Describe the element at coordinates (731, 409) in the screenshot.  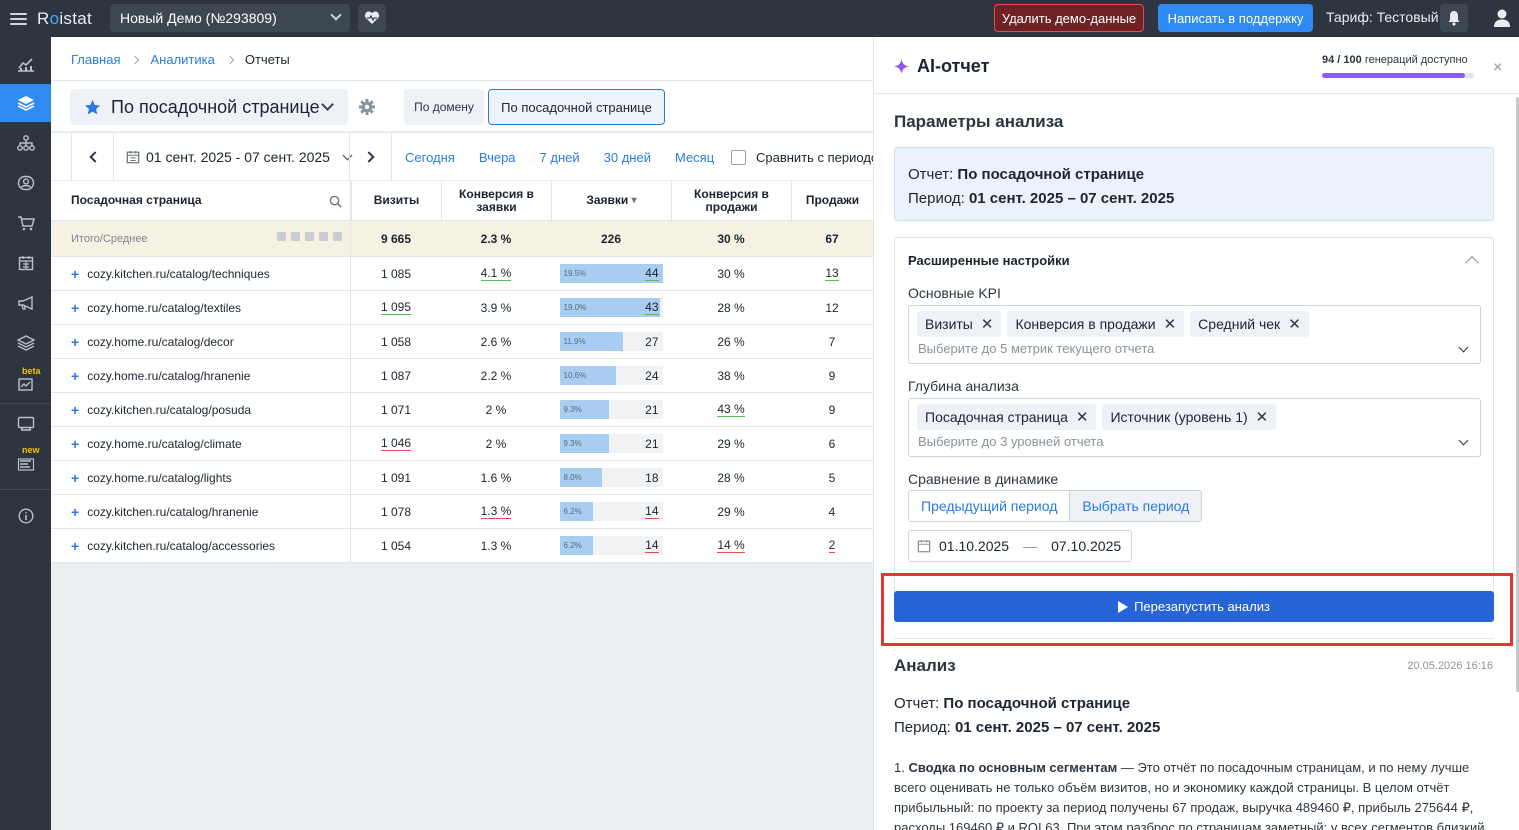
I see `cell-conv-sales: 43 %` at that location.